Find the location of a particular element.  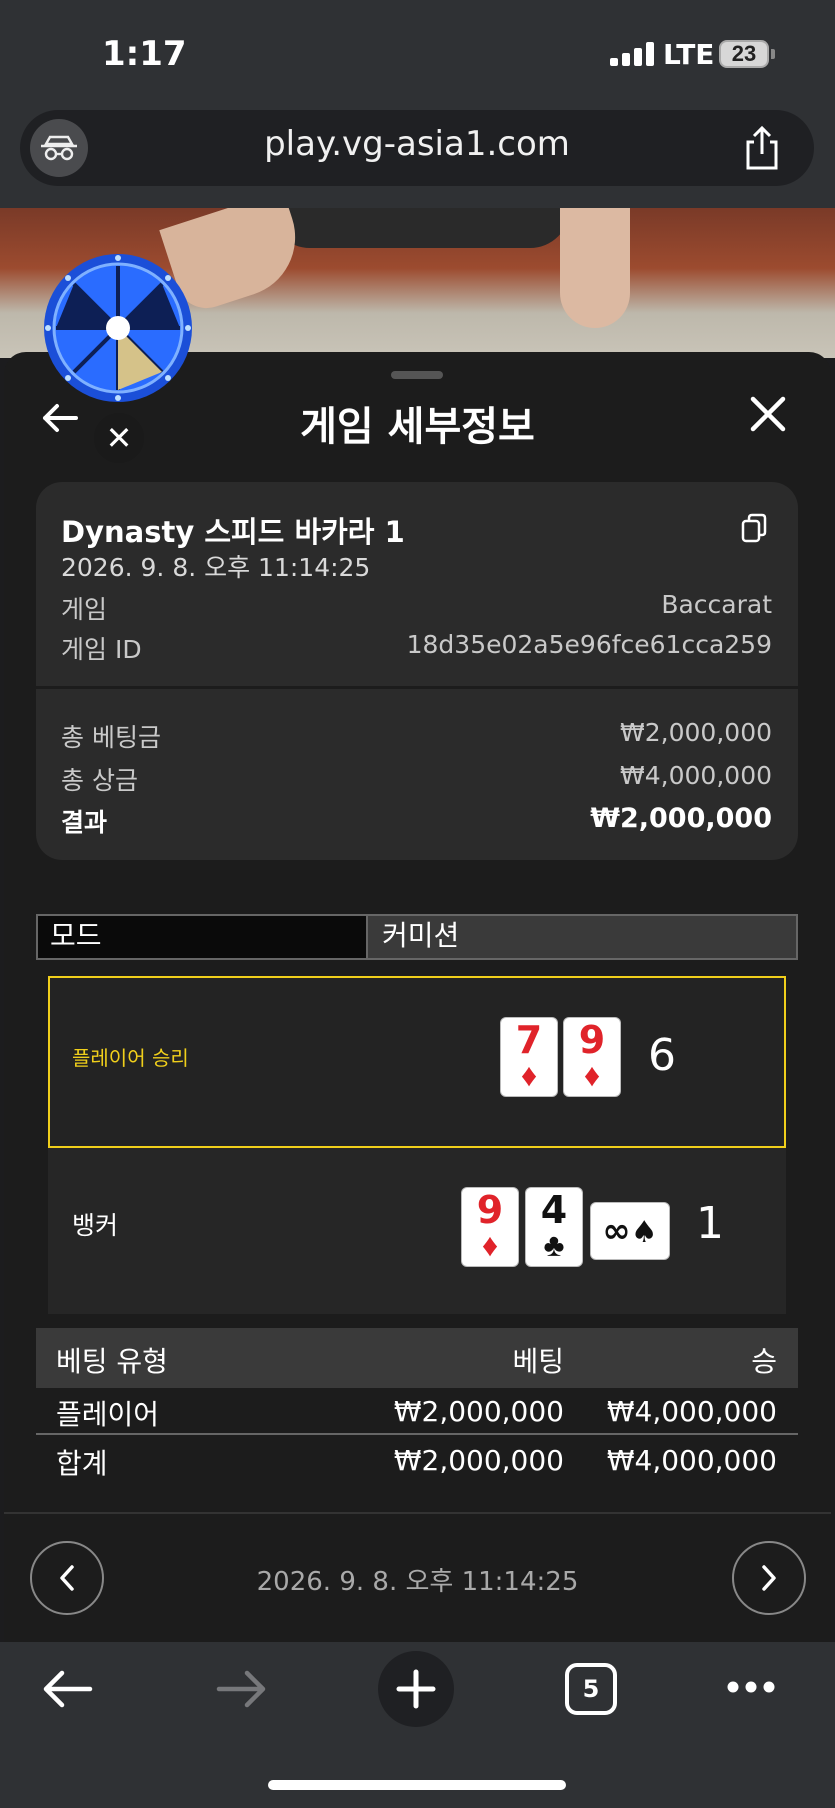

nav-forward-icon is located at coordinates (242, 1689).